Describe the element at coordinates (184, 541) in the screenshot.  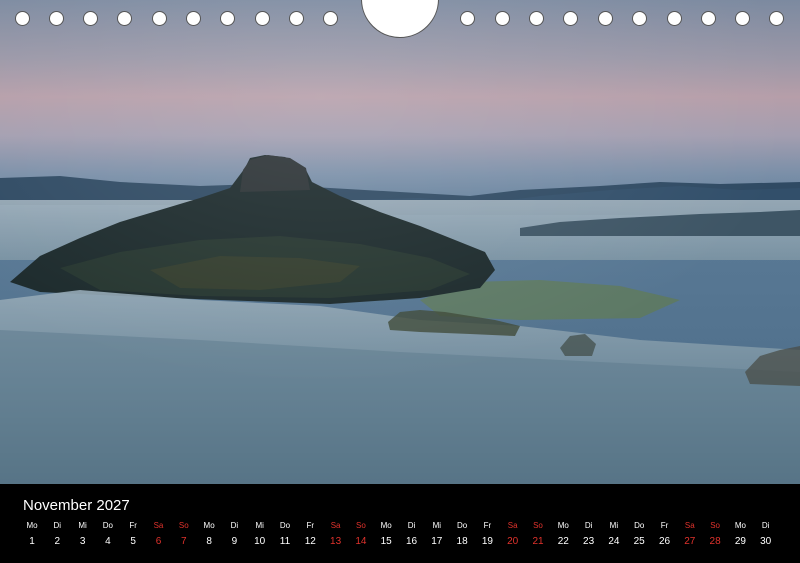
I see `day-number: 7` at that location.